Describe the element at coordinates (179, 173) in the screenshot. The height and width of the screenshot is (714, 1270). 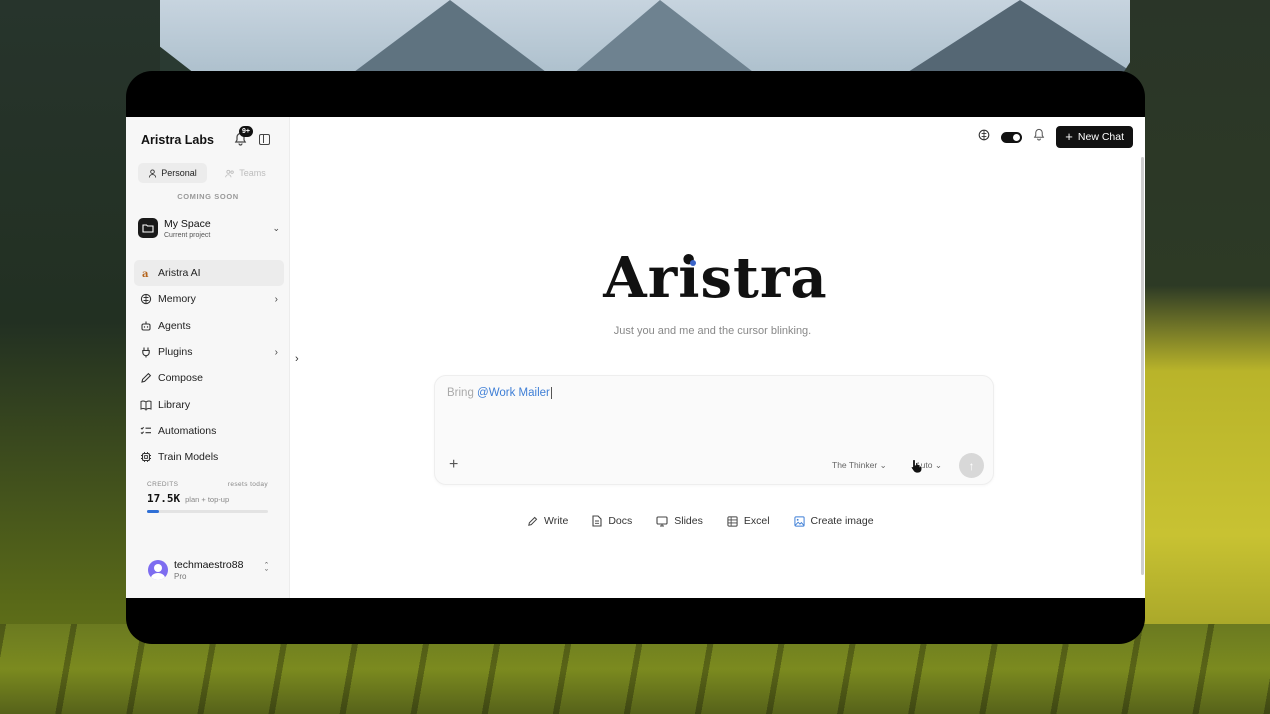
I see `tab-personal-label: Personal` at that location.